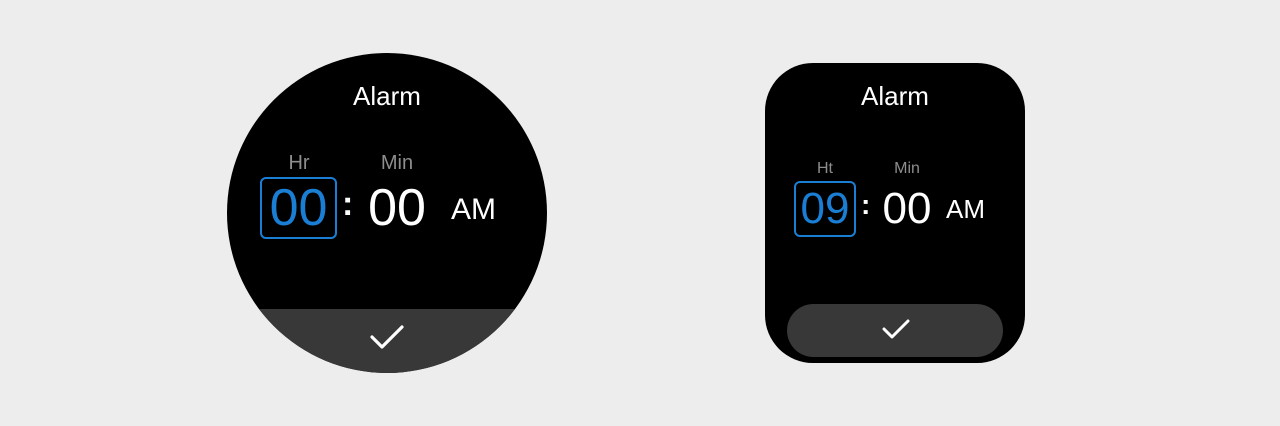 This screenshot has width=1280, height=426. I want to click on square-watch-screen: Alarm Ht Min 09 : 00 AM, so click(895, 213).